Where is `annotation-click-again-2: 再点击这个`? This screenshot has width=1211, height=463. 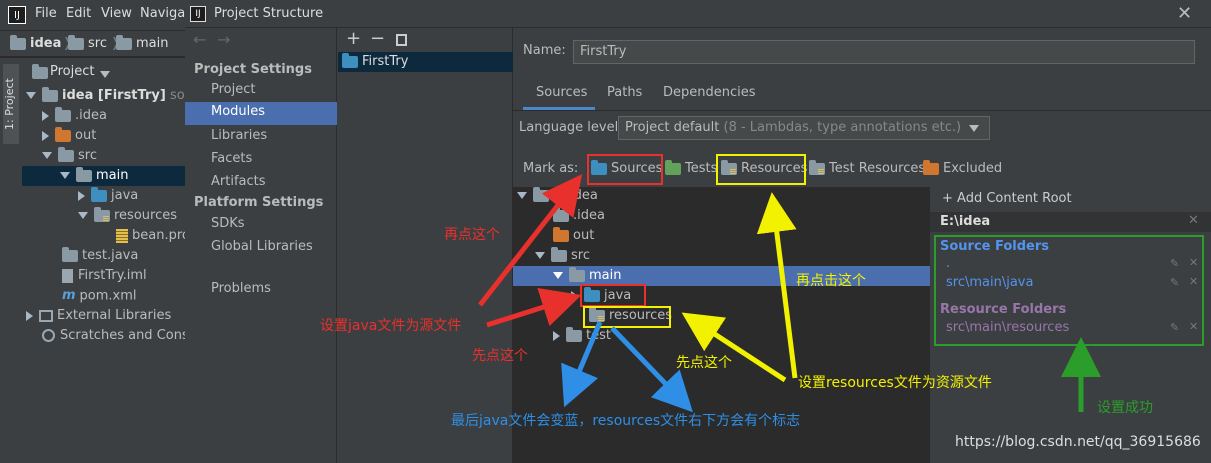 annotation-click-again-2: 再点击这个 is located at coordinates (831, 281).